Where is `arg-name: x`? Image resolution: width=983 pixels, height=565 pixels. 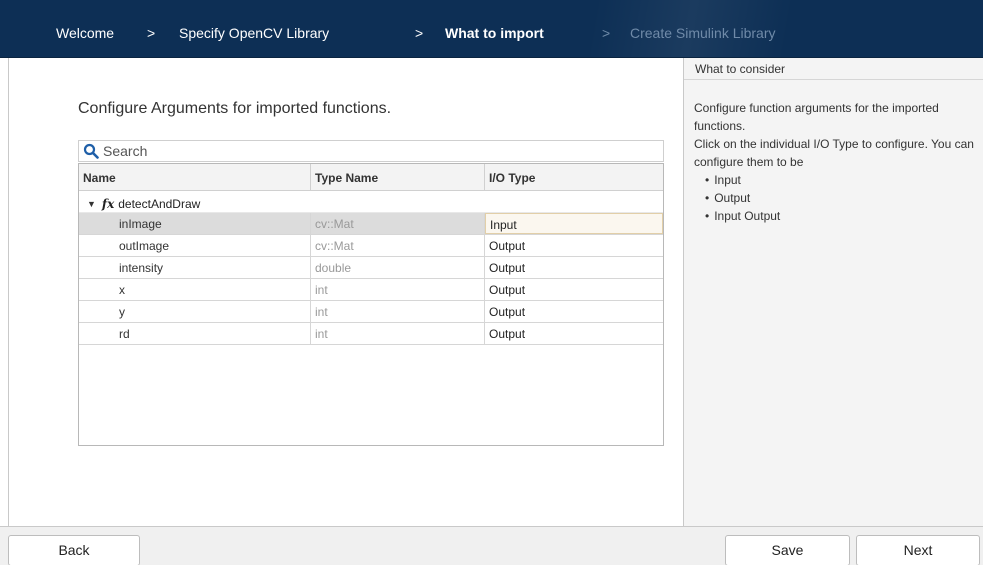
arg-name: x is located at coordinates (195, 289).